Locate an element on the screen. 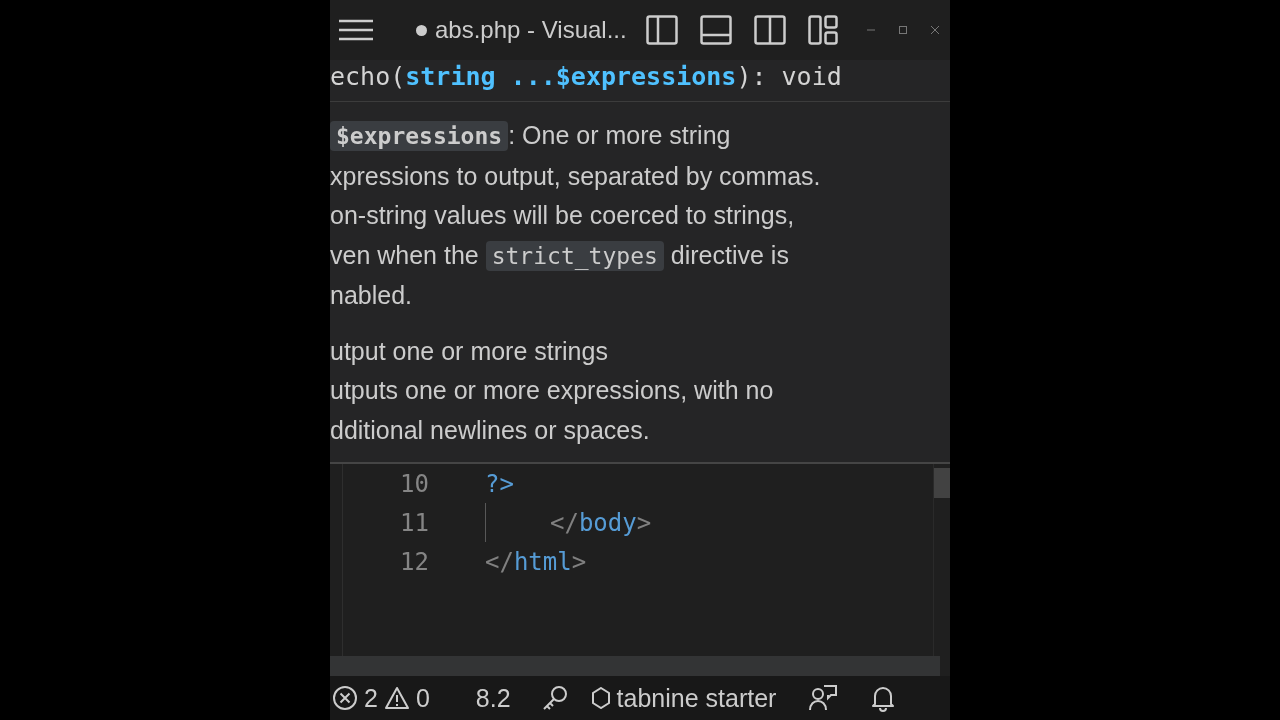  tabnine-status: tabnine starter is located at coordinates (683, 698).